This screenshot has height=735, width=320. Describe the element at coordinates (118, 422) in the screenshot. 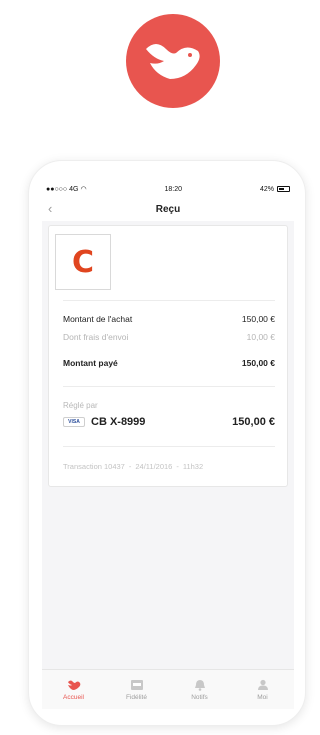

I see `card-label: CB X-8999` at that location.